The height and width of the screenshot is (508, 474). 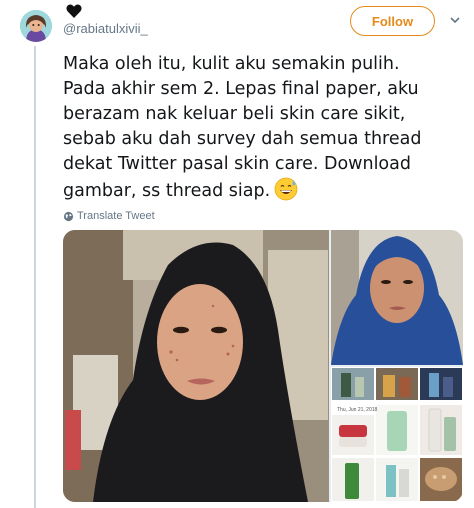 I want to click on product-collage-image, so click(x=397, y=434).